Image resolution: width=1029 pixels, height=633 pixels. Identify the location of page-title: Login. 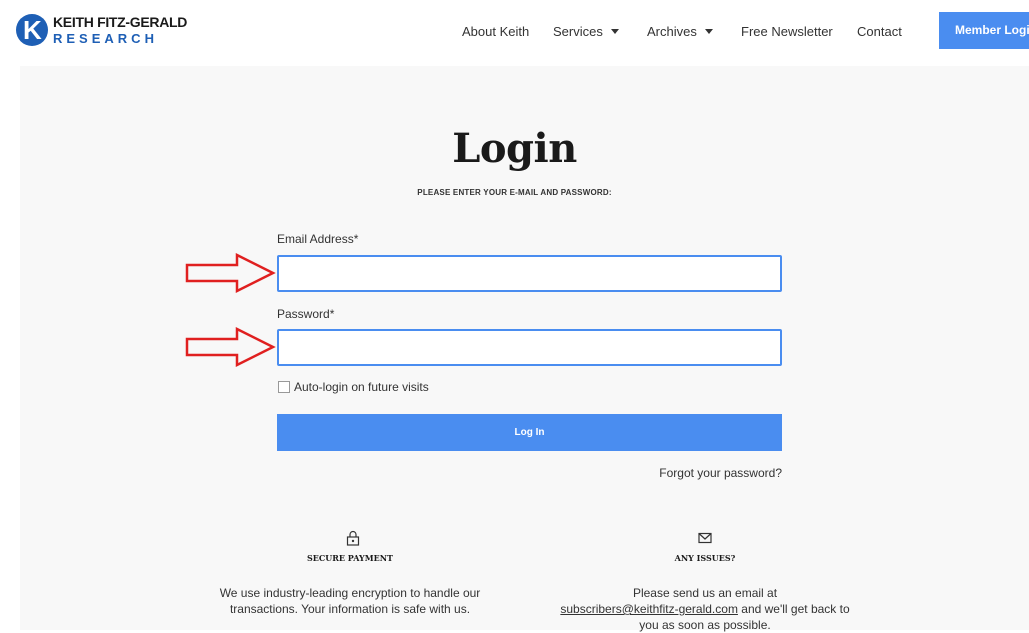
(514, 148).